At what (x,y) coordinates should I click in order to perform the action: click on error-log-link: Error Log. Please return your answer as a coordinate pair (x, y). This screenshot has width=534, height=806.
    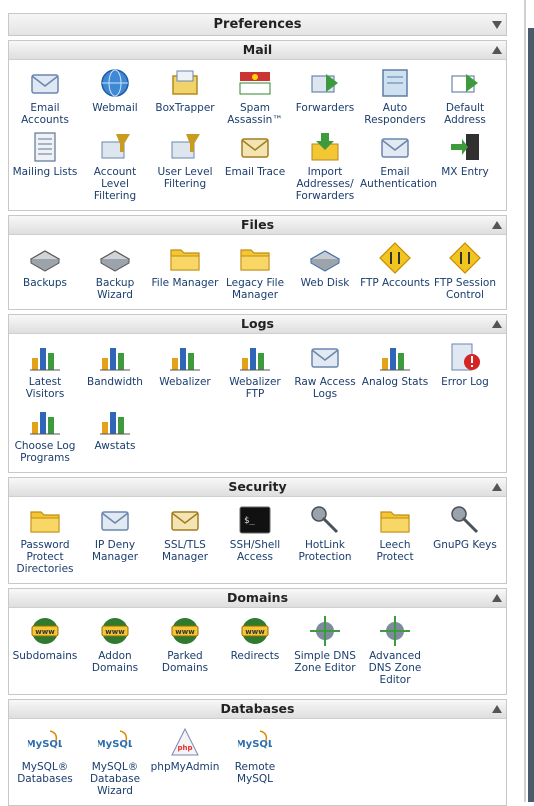
    Looking at the image, I should click on (465, 370).